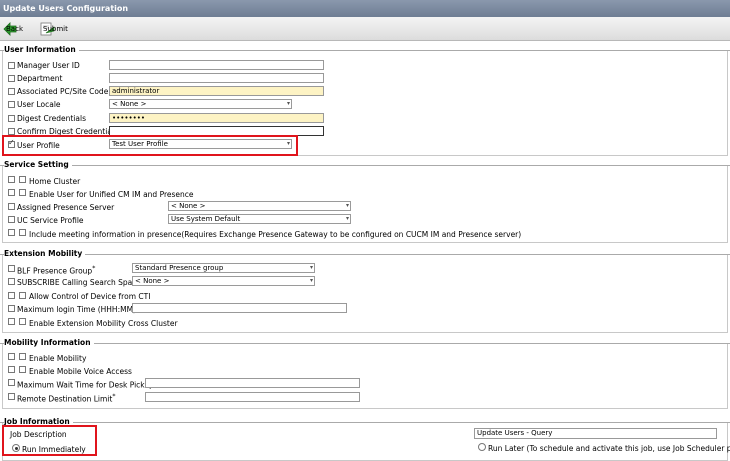  I want to click on enable-em-cross-value-checkbox, so click(22, 321).